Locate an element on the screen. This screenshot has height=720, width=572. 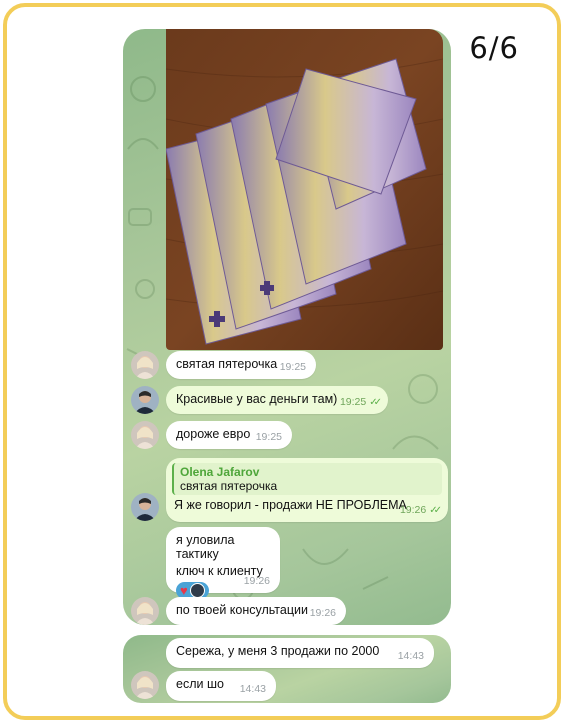
heart-icon: ♥ is located at coordinates (184, 590).